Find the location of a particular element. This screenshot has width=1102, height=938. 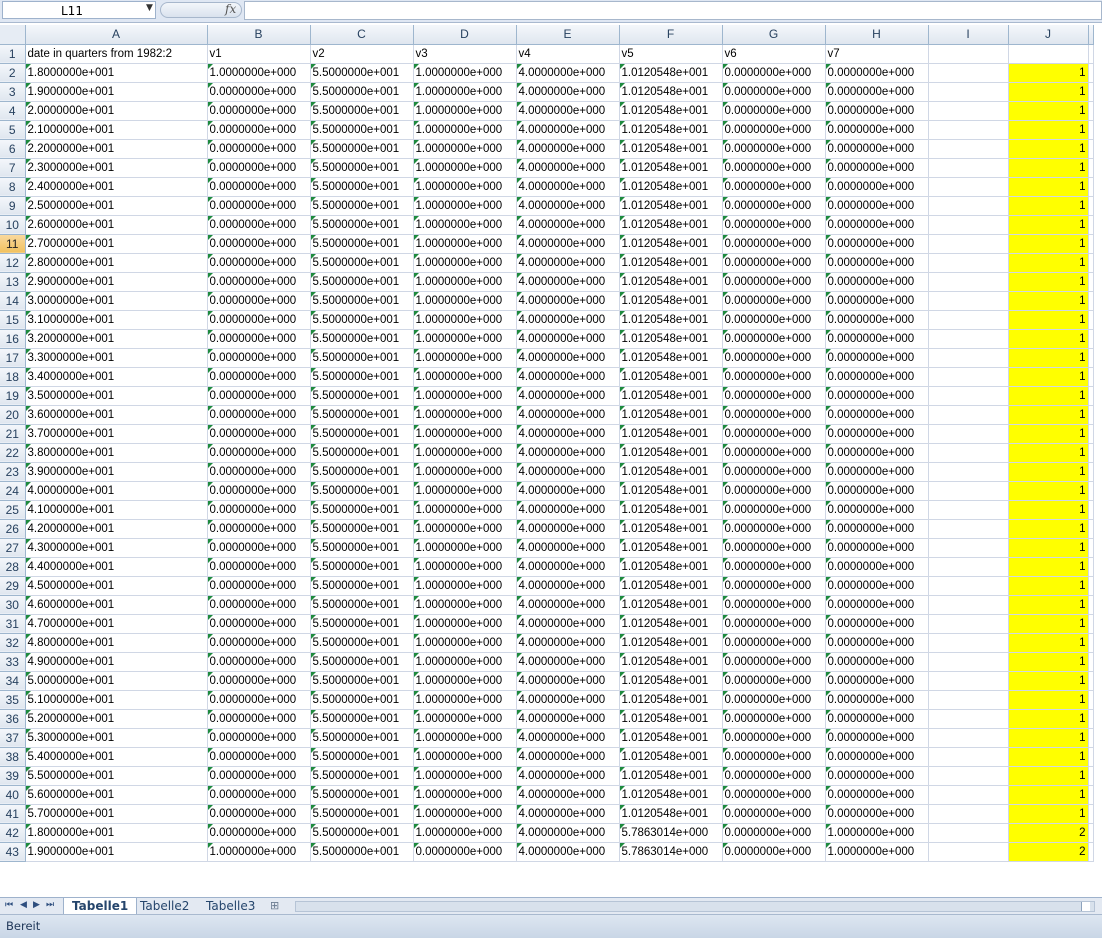

cell-f19: 1.0120548e+001 is located at coordinates (671, 396).